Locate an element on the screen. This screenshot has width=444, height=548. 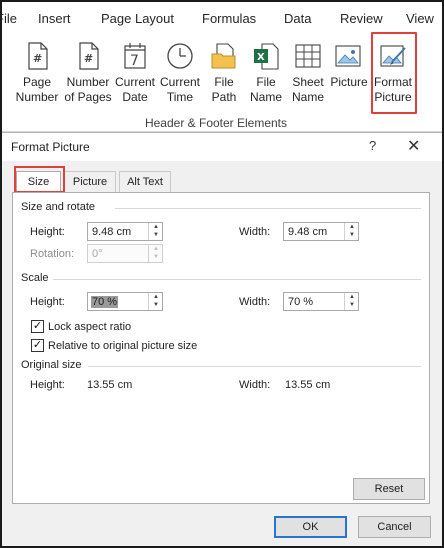
tab-insert: Insert is located at coordinates (54, 18).